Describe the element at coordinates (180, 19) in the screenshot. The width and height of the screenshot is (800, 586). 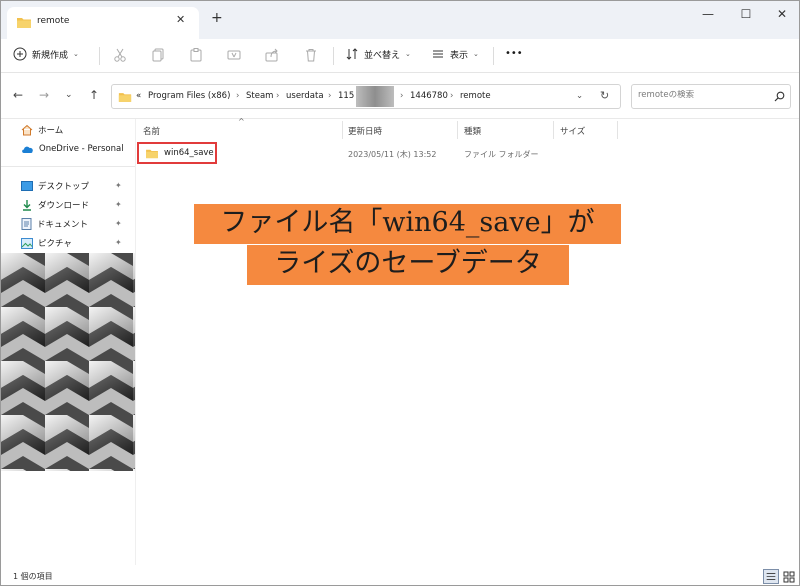
I see `tab-close-icon: ✕` at that location.